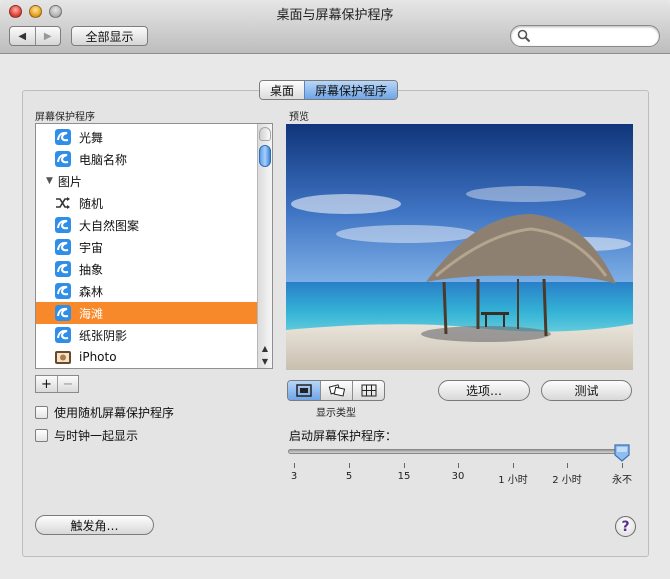 The width and height of the screenshot is (670, 579). I want to click on add-remove-control: + −, so click(57, 384).